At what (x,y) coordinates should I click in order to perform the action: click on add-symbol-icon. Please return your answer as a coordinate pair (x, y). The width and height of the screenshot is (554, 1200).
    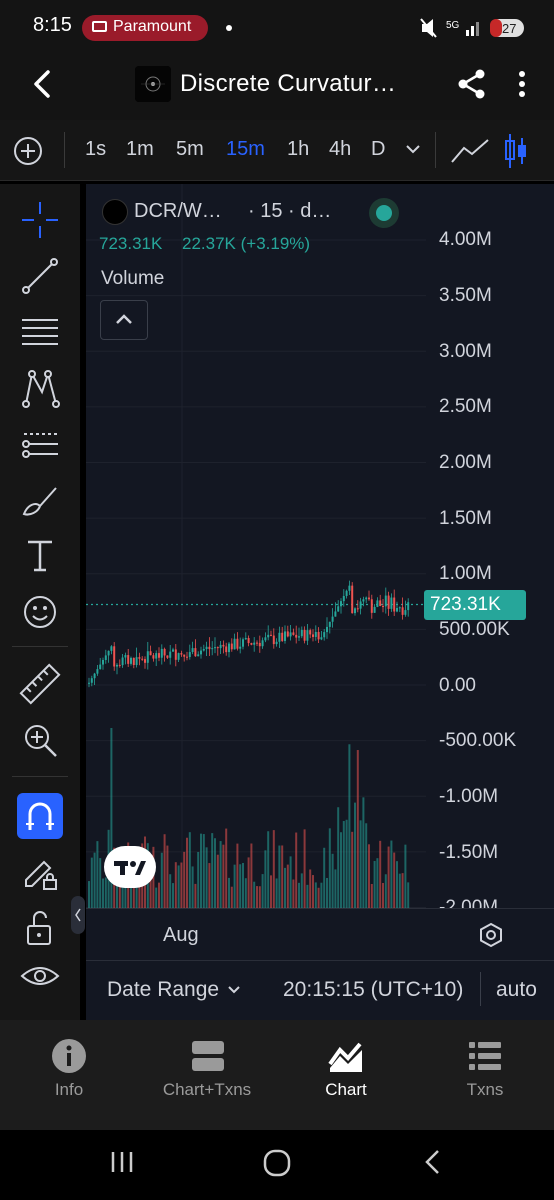
    Looking at the image, I should click on (28, 151).